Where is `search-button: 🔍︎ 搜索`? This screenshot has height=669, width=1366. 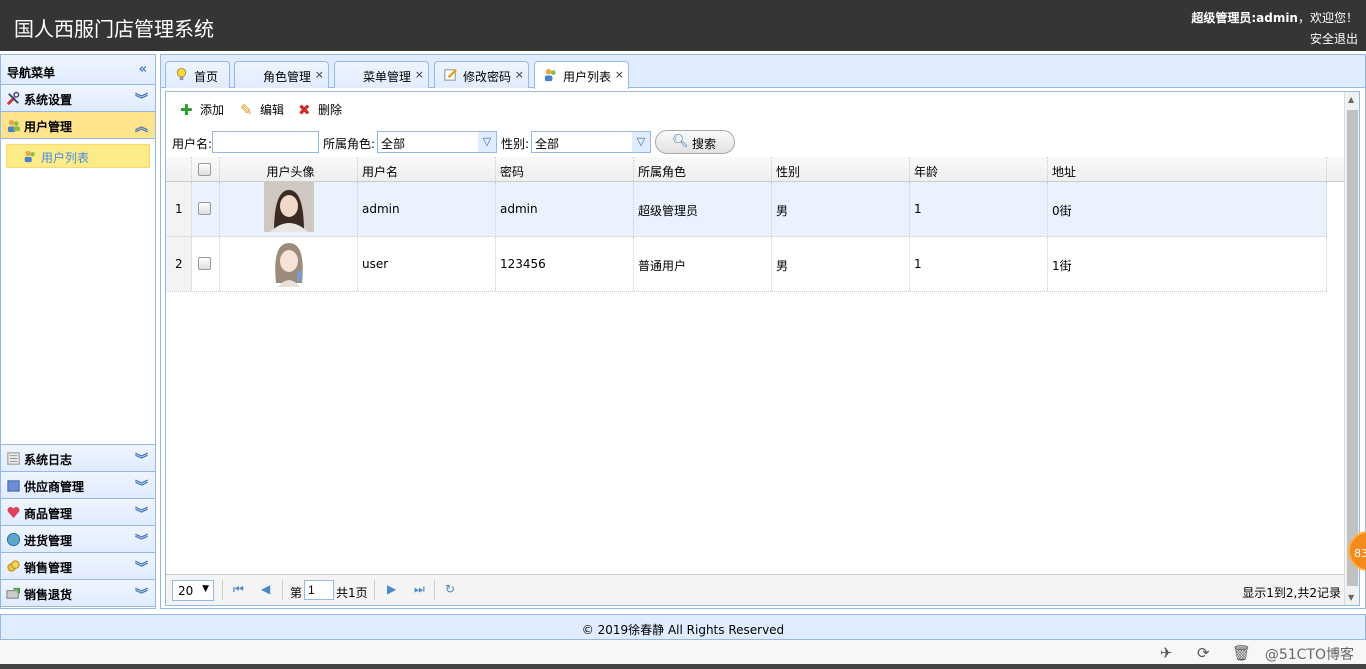 search-button: 🔍︎ 搜索 is located at coordinates (695, 142).